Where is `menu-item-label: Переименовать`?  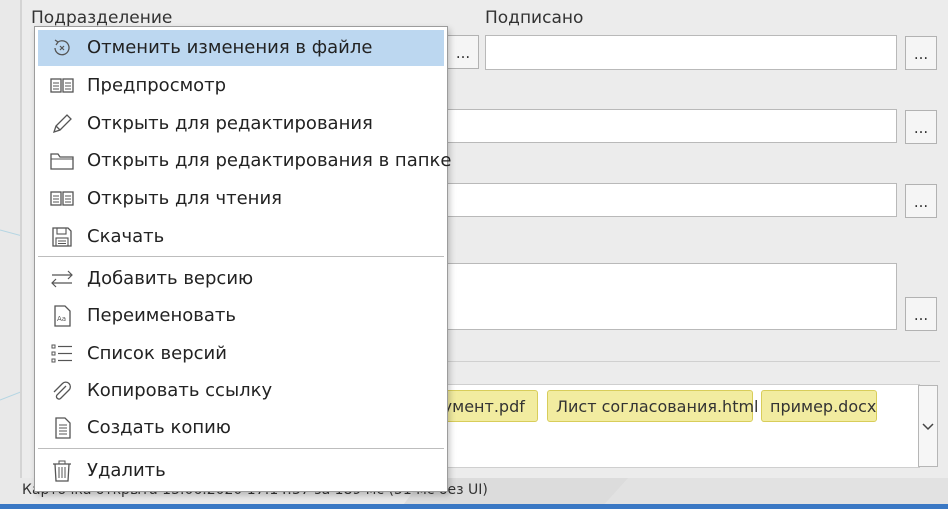
menu-item-label: Переименовать is located at coordinates (161, 315).